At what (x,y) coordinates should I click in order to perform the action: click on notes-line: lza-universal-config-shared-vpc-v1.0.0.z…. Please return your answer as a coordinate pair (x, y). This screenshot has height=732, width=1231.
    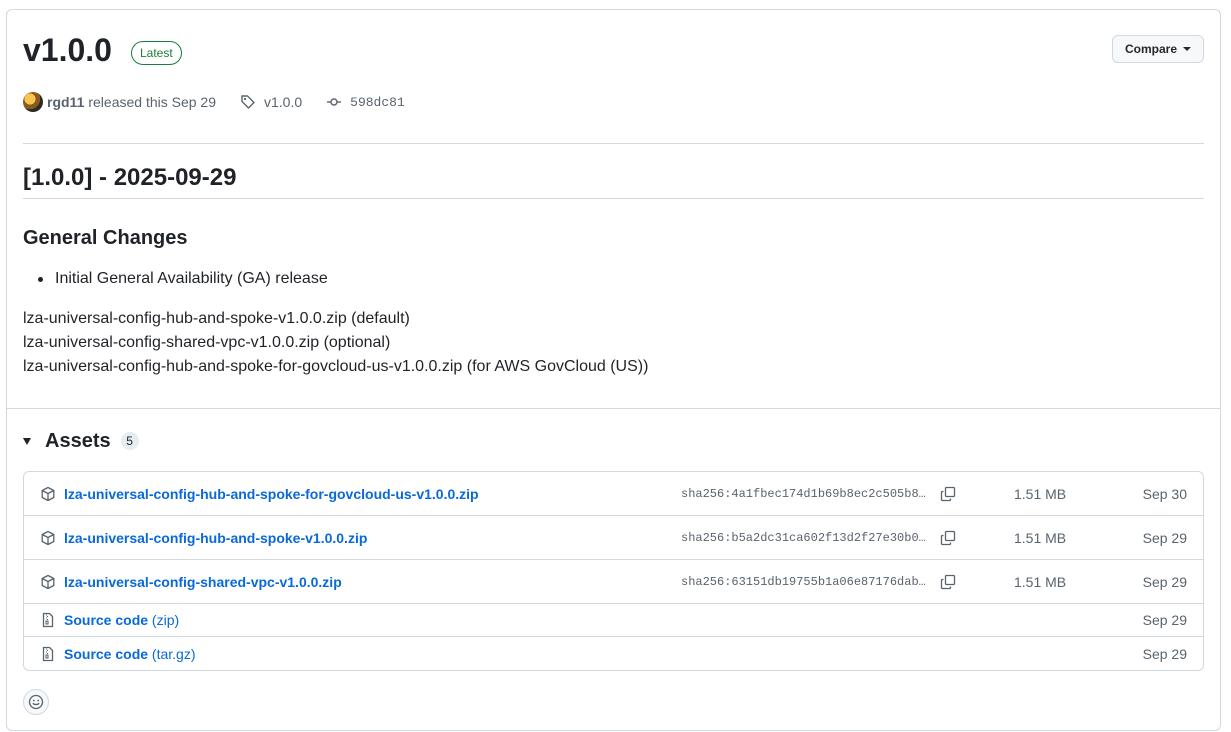
    Looking at the image, I should click on (207, 342).